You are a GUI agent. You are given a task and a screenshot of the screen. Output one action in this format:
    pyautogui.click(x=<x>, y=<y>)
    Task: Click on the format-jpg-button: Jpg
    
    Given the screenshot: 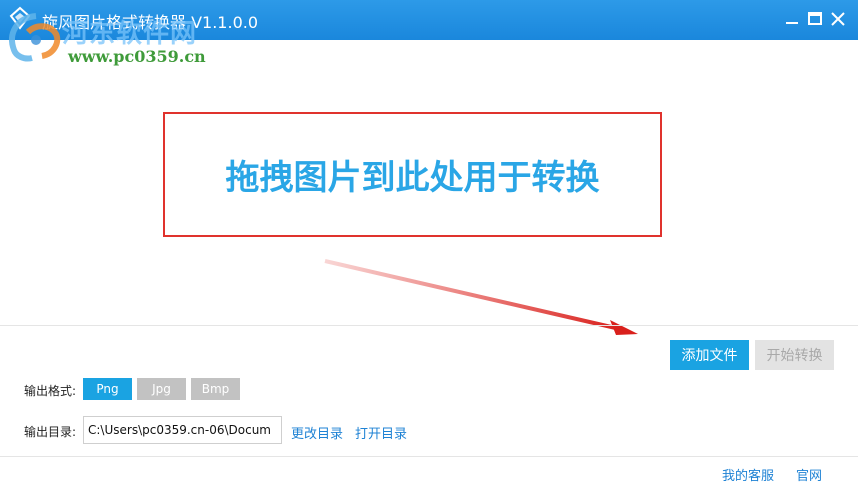 What is the action you would take?
    pyautogui.click(x=161, y=389)
    